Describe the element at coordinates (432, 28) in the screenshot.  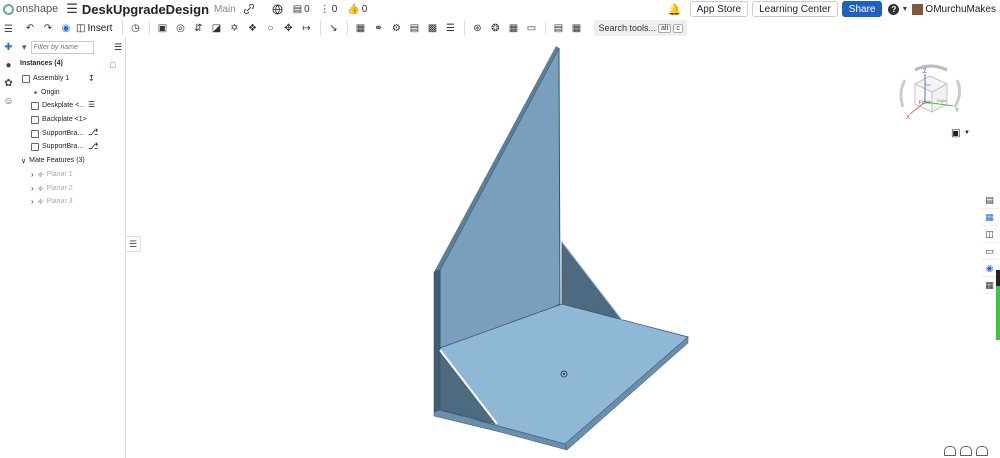
I see `screw-relation-icon: ▩` at that location.